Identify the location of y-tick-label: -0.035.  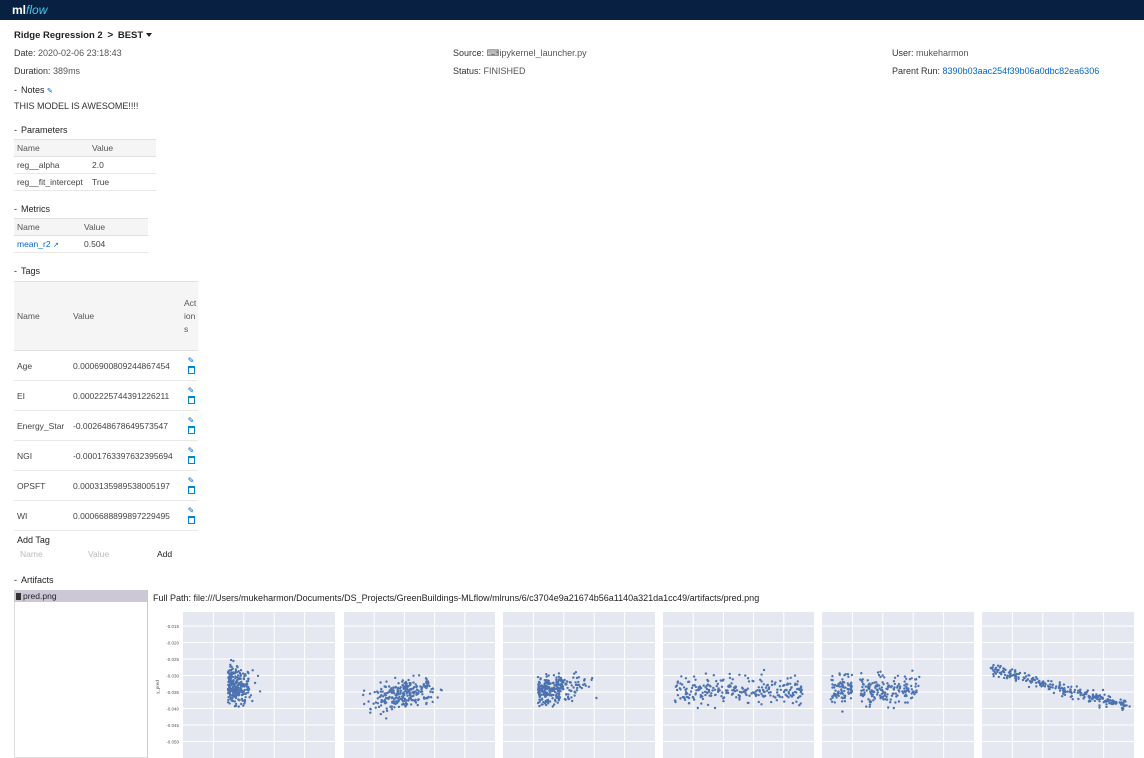
(172, 692).